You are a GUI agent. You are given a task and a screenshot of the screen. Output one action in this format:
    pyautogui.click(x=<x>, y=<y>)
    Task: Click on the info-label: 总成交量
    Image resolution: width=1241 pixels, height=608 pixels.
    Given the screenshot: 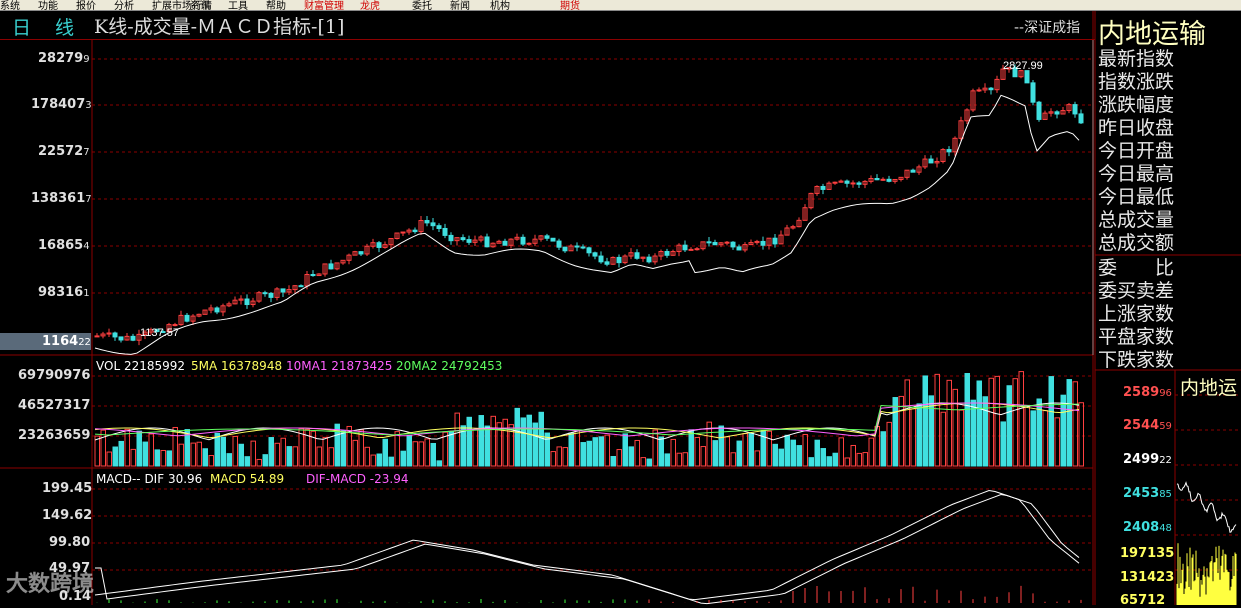 What is the action you would take?
    pyautogui.click(x=1136, y=220)
    